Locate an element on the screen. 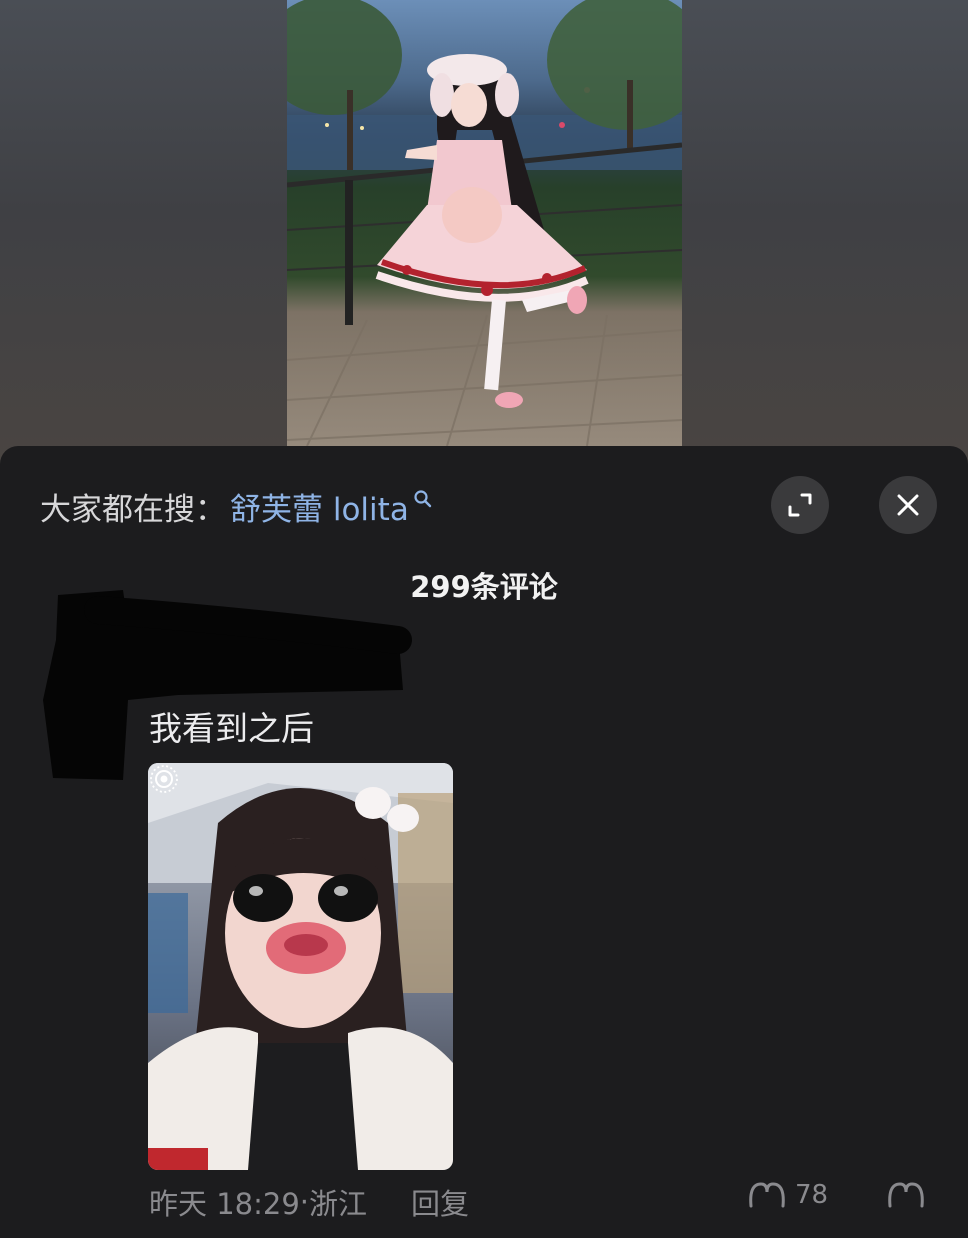 The height and width of the screenshot is (1238, 968). comment-image-illustration is located at coordinates (300, 966).